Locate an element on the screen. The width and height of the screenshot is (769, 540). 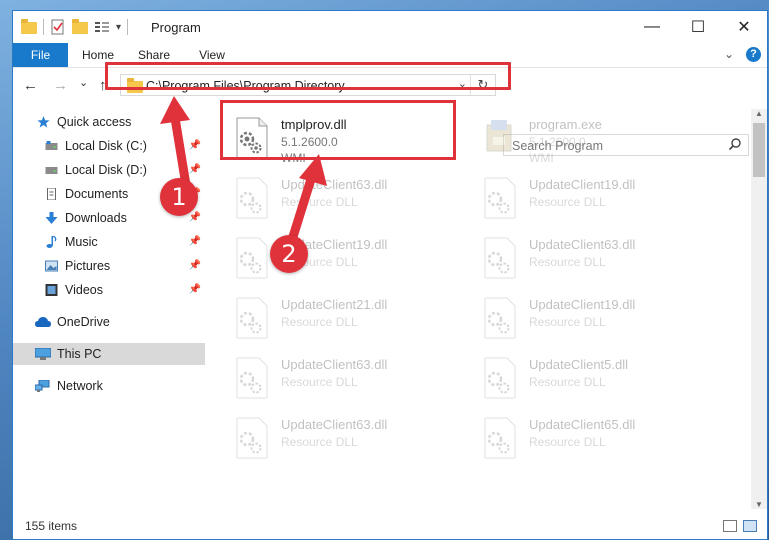
sidebar-item-music: Music 📌 is located at coordinates (109, 242).